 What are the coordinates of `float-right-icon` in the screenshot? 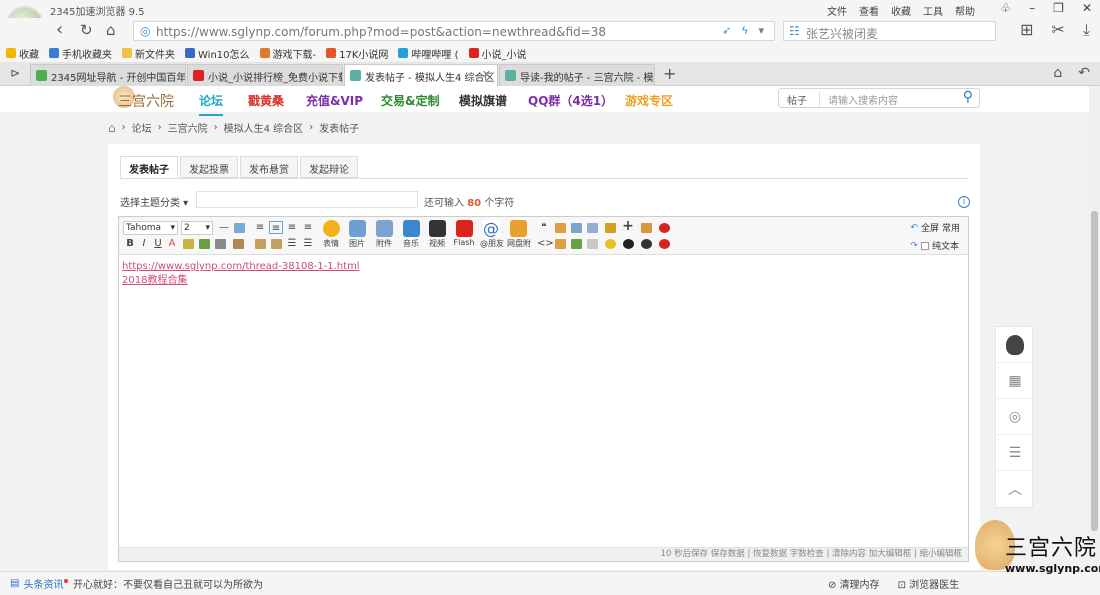 It's located at (276, 244).